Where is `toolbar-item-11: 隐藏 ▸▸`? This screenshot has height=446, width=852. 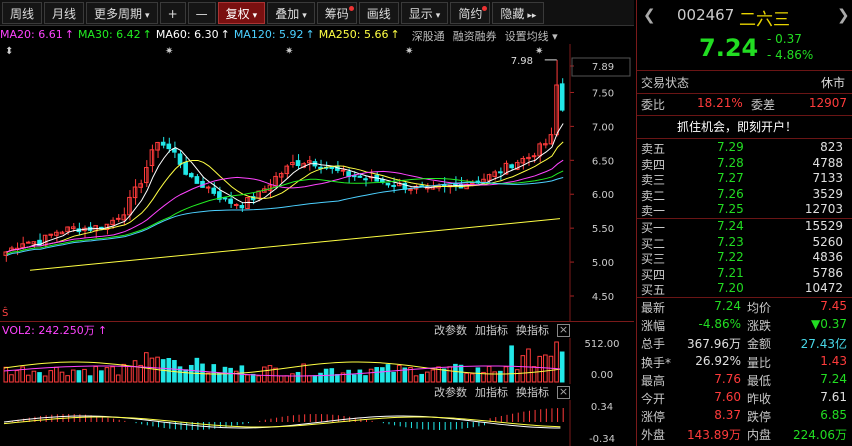 toolbar-item-11: 隐藏 ▸▸ is located at coordinates (518, 12).